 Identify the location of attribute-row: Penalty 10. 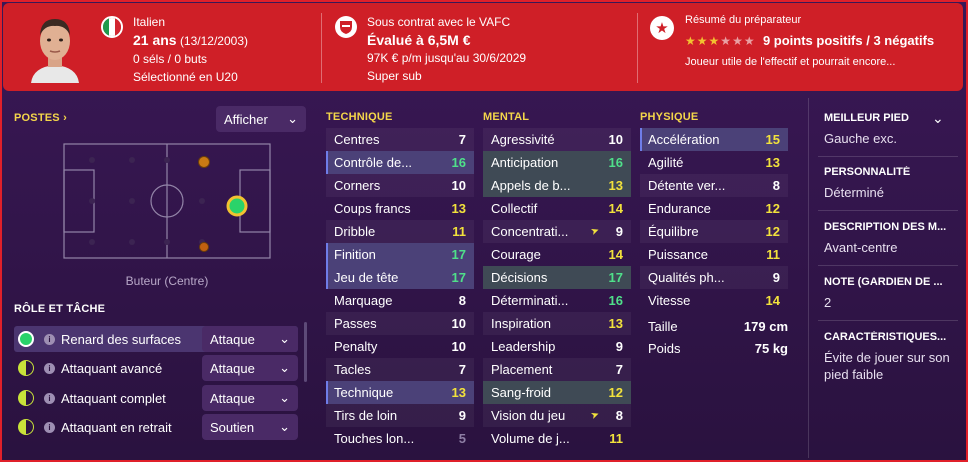
(400, 346).